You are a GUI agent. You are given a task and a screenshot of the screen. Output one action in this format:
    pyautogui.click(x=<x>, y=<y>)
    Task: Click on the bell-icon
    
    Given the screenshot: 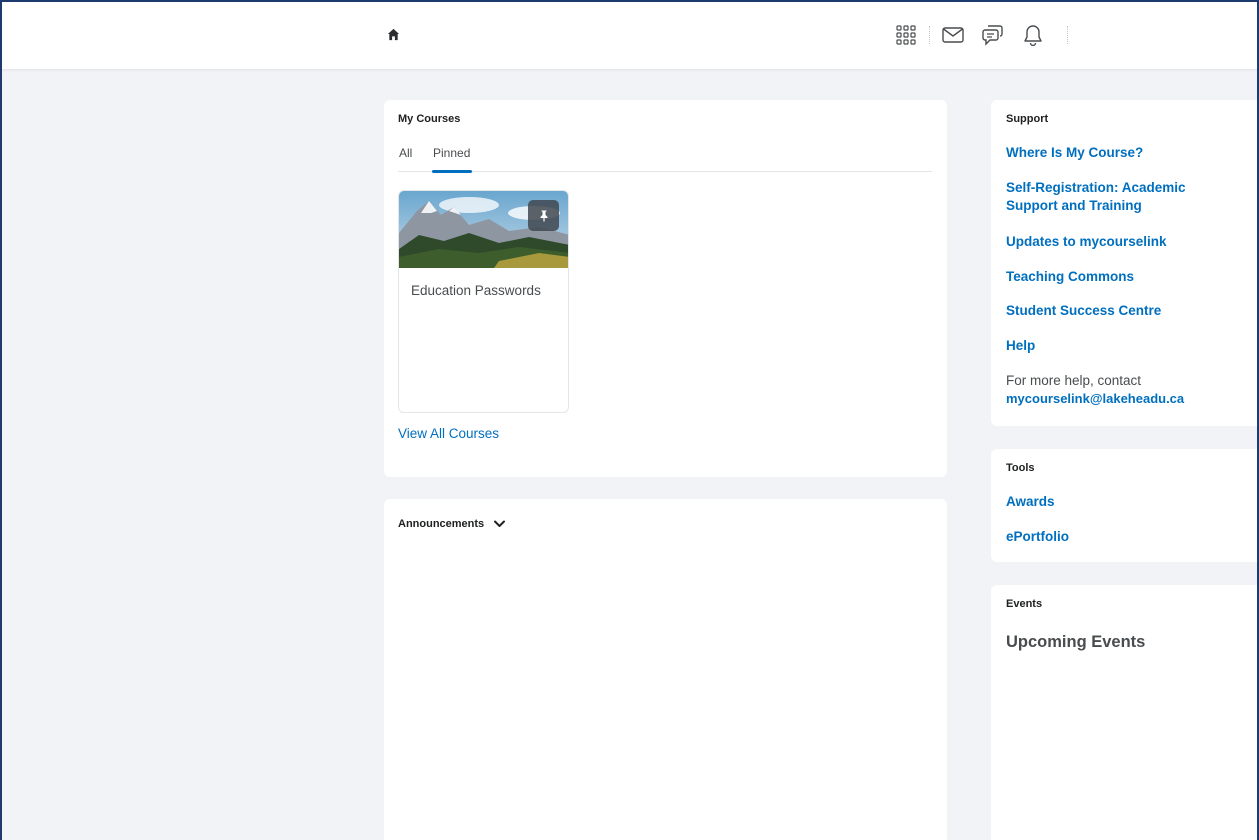 What is the action you would take?
    pyautogui.click(x=1033, y=35)
    